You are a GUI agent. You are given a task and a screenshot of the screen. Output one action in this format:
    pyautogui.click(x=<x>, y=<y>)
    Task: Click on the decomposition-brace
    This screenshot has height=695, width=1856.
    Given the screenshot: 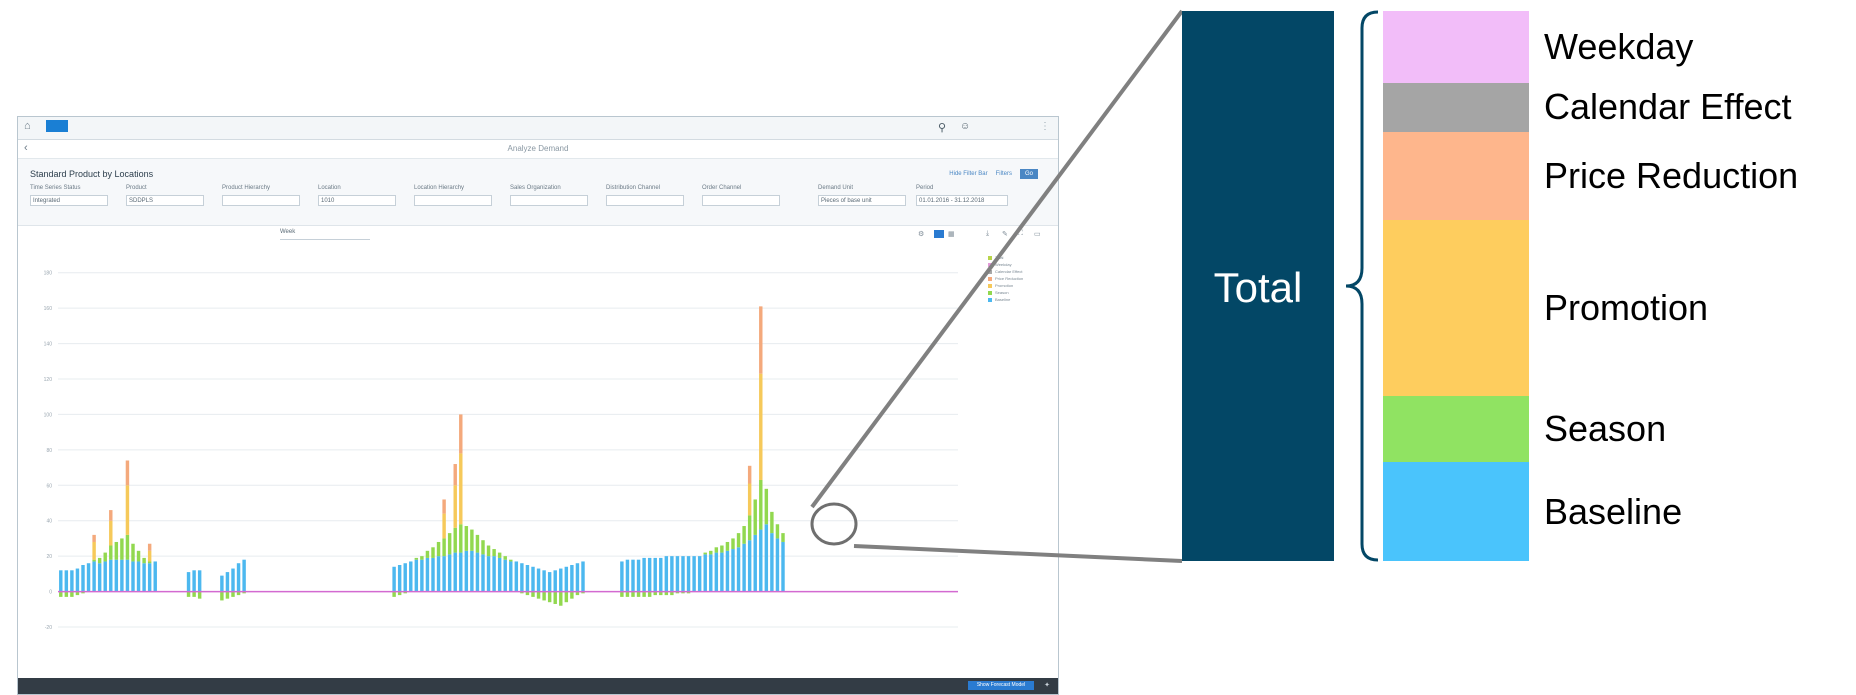 What is the action you would take?
    pyautogui.click(x=1362, y=286)
    